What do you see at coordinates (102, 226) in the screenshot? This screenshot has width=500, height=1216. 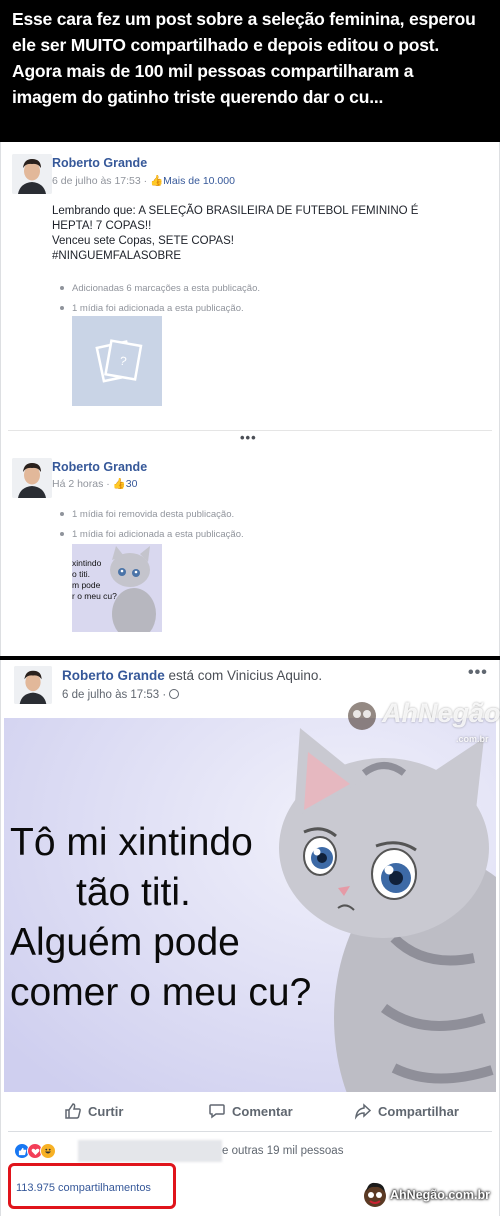 I see `post-text-line: HEPTA! 7 COPAS!!` at bounding box center [102, 226].